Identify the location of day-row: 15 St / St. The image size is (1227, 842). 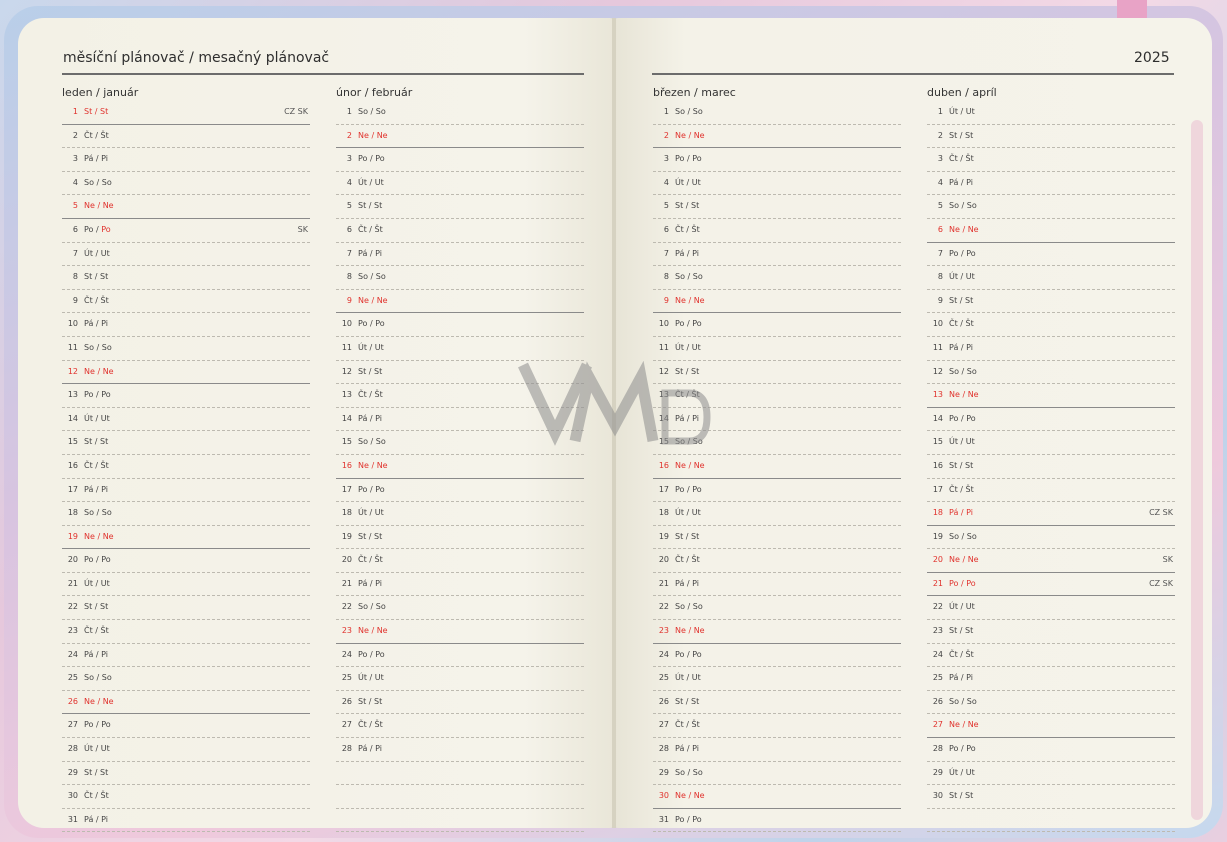
(186, 443).